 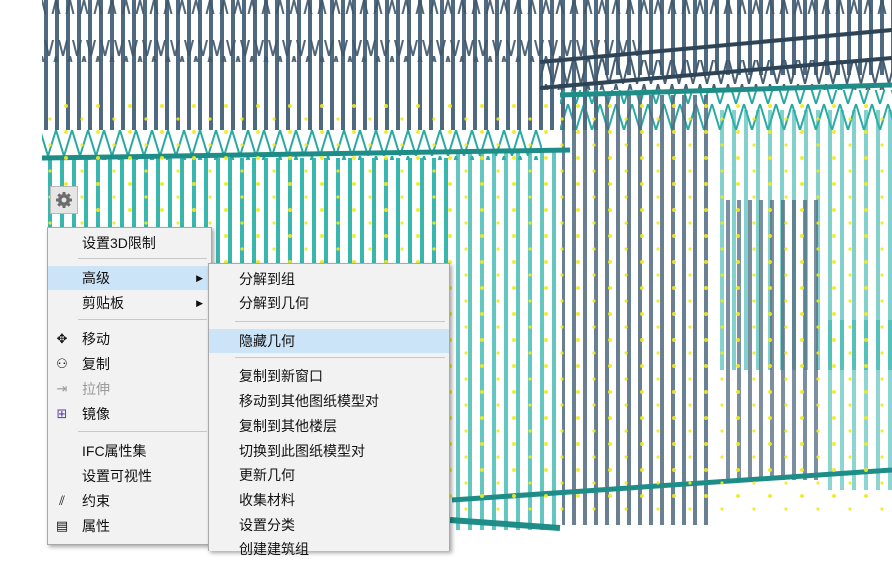 I want to click on menu-item-mirror: ⊞ 镜像, so click(x=129, y=414).